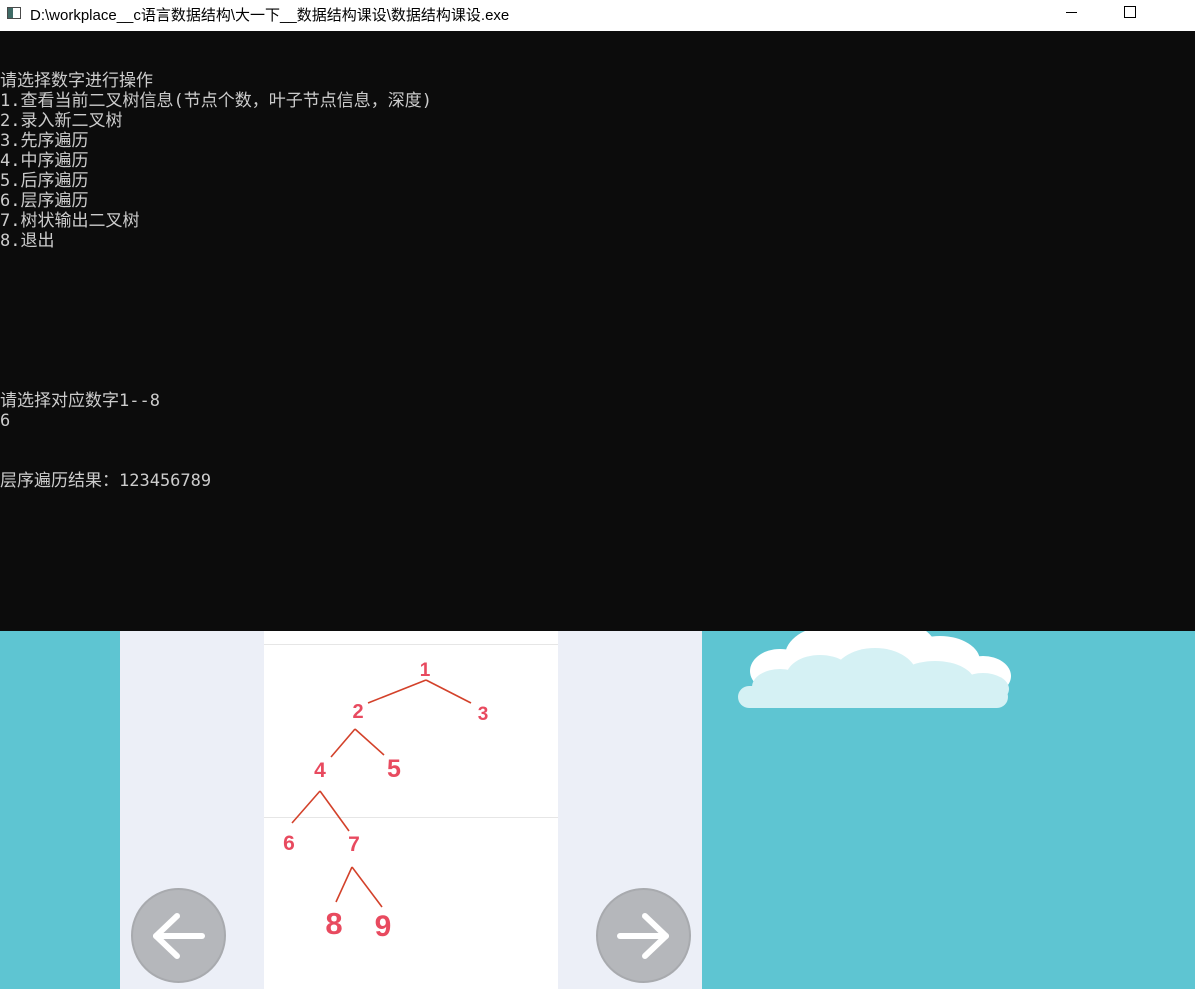 The image size is (1195, 989). What do you see at coordinates (394, 769) in the screenshot?
I see `tree-node: 5` at bounding box center [394, 769].